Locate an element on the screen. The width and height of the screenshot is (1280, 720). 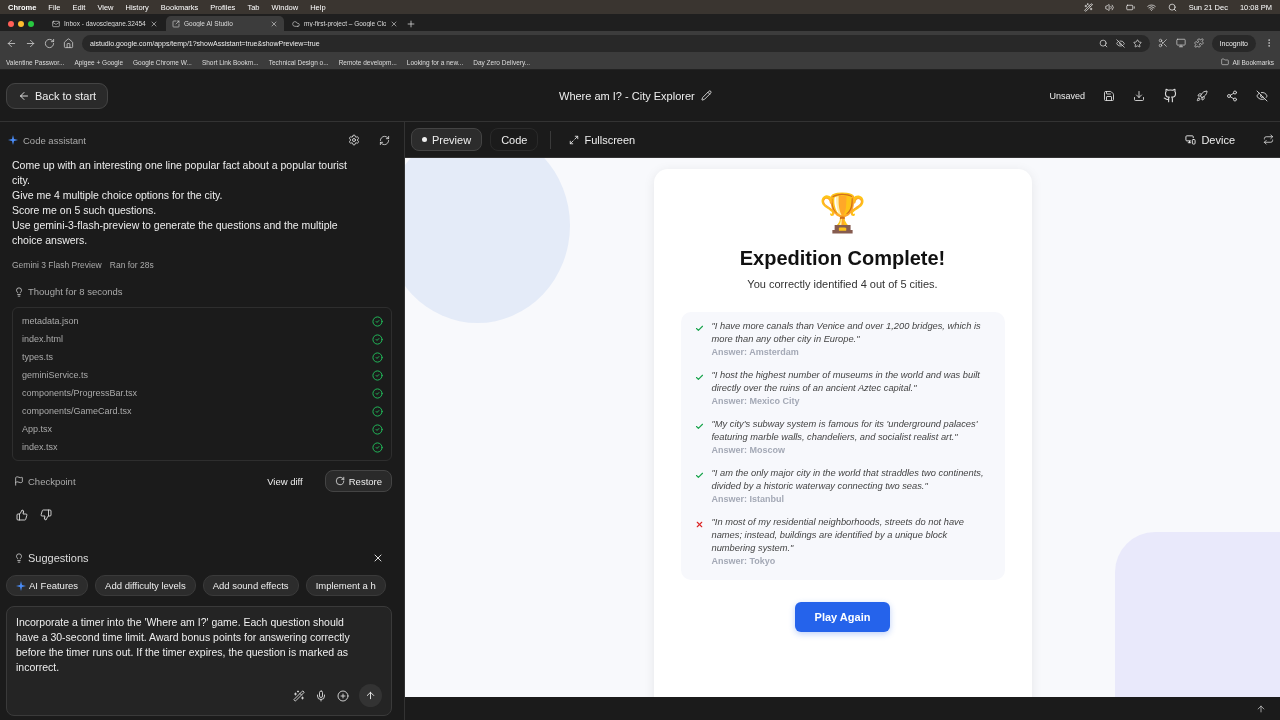
volume-icon is located at coordinates (1109, 7).